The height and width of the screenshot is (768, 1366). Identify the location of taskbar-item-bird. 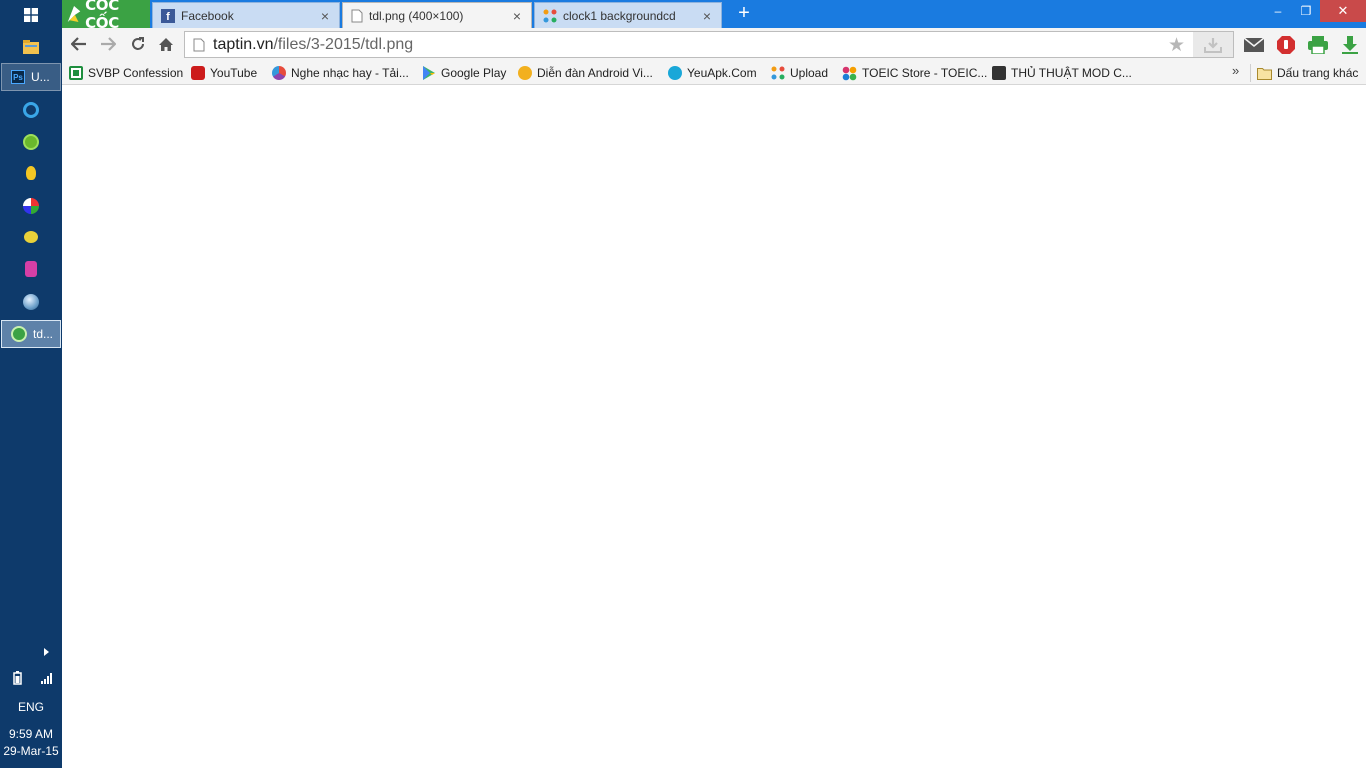
(31, 237).